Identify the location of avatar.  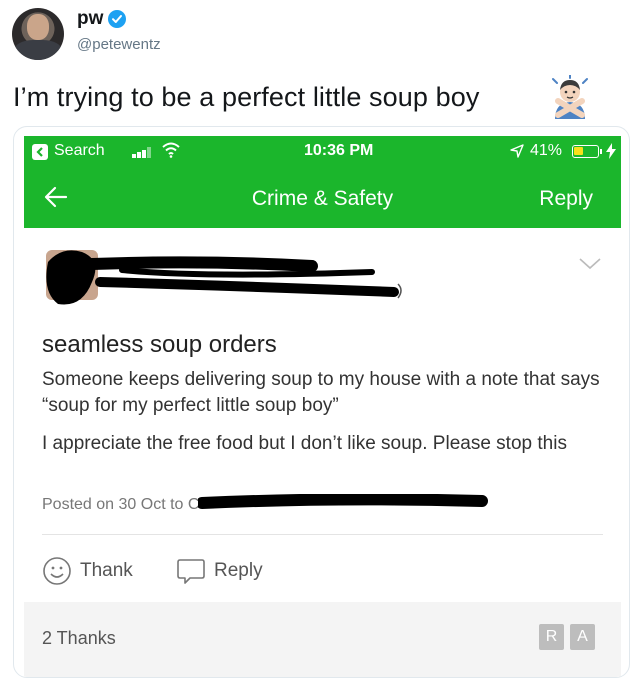
(38, 34).